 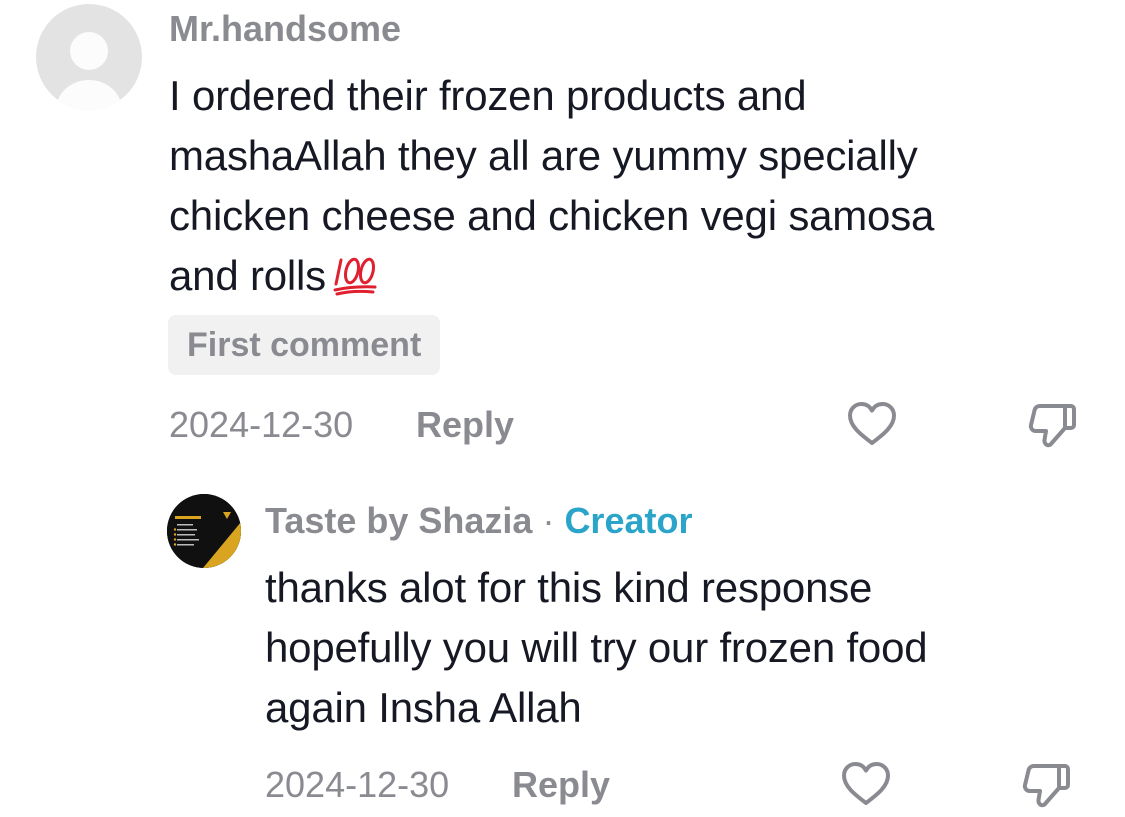 I want to click on comment-date: 2024-12-30, so click(x=261, y=424).